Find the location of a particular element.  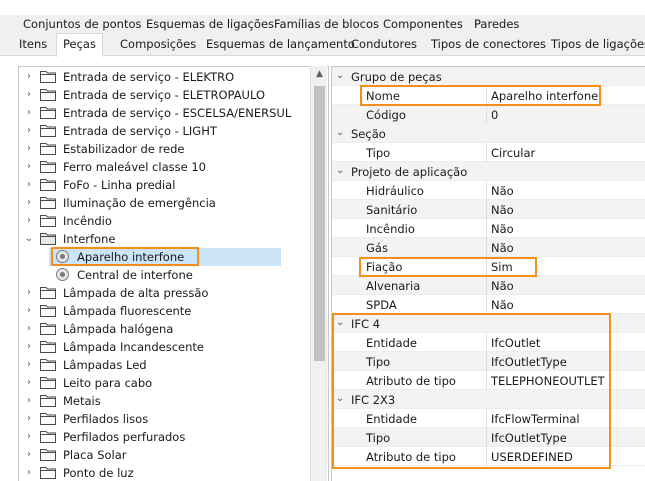

property-value: Sim is located at coordinates (502, 267).